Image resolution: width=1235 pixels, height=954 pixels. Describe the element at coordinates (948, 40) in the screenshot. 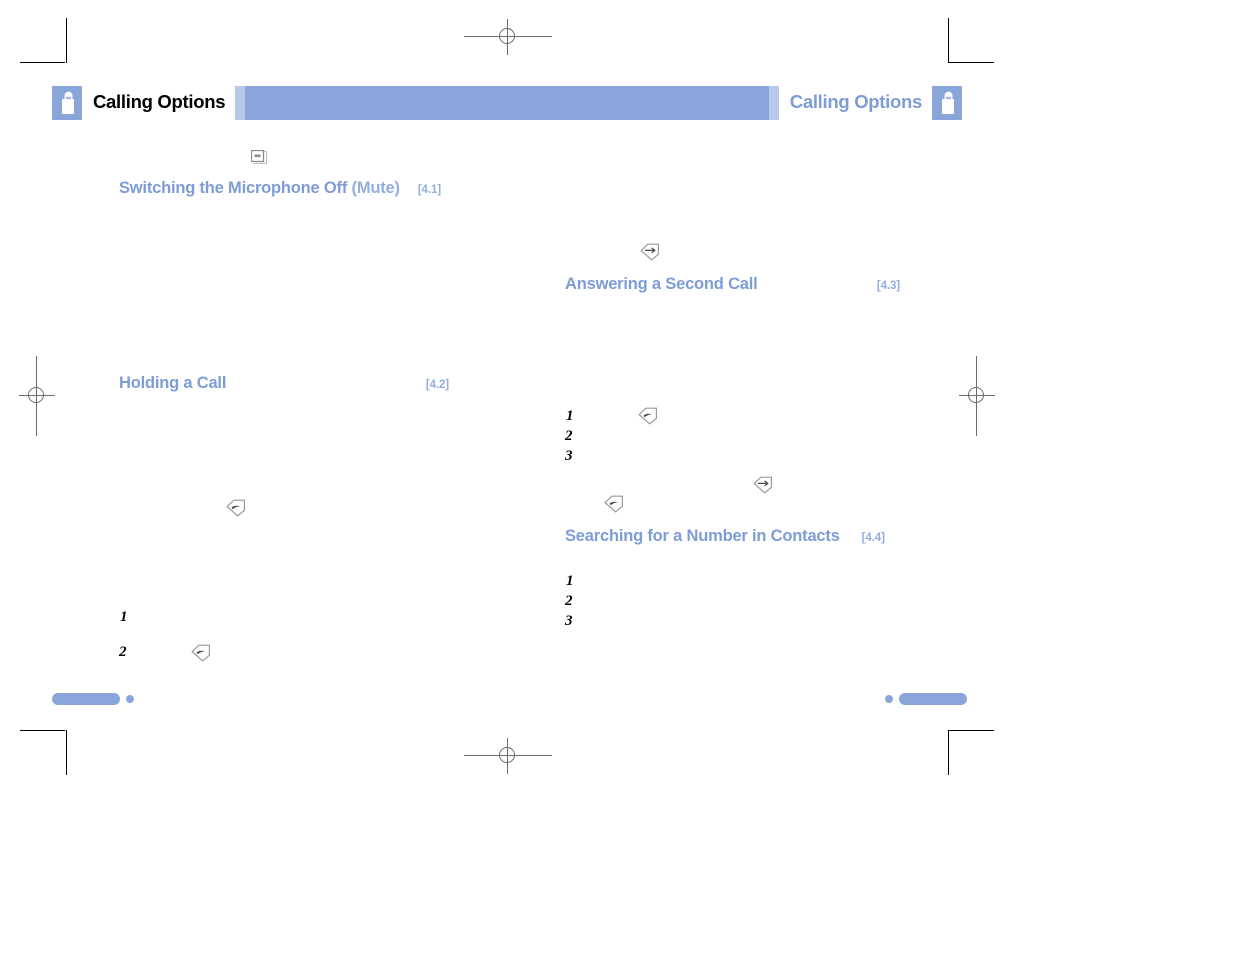

I see `crop-mark-top-right-vertical` at that location.